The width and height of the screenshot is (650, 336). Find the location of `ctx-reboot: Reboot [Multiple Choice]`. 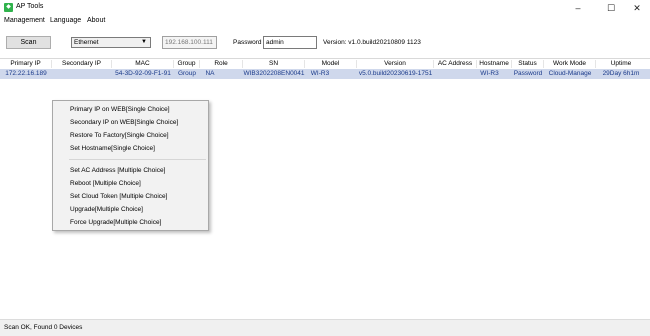

ctx-reboot: Reboot [Multiple Choice] is located at coordinates (105, 183).